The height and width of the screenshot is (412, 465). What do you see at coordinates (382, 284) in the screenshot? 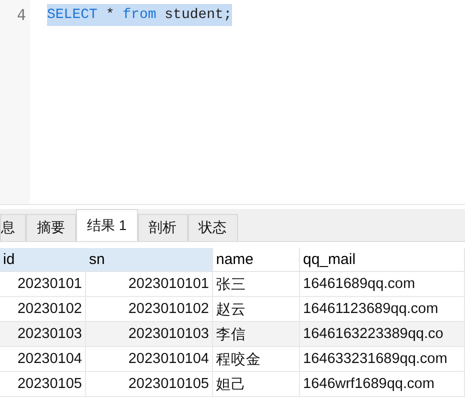
I see `table-cell: 16461689qq.com` at bounding box center [382, 284].